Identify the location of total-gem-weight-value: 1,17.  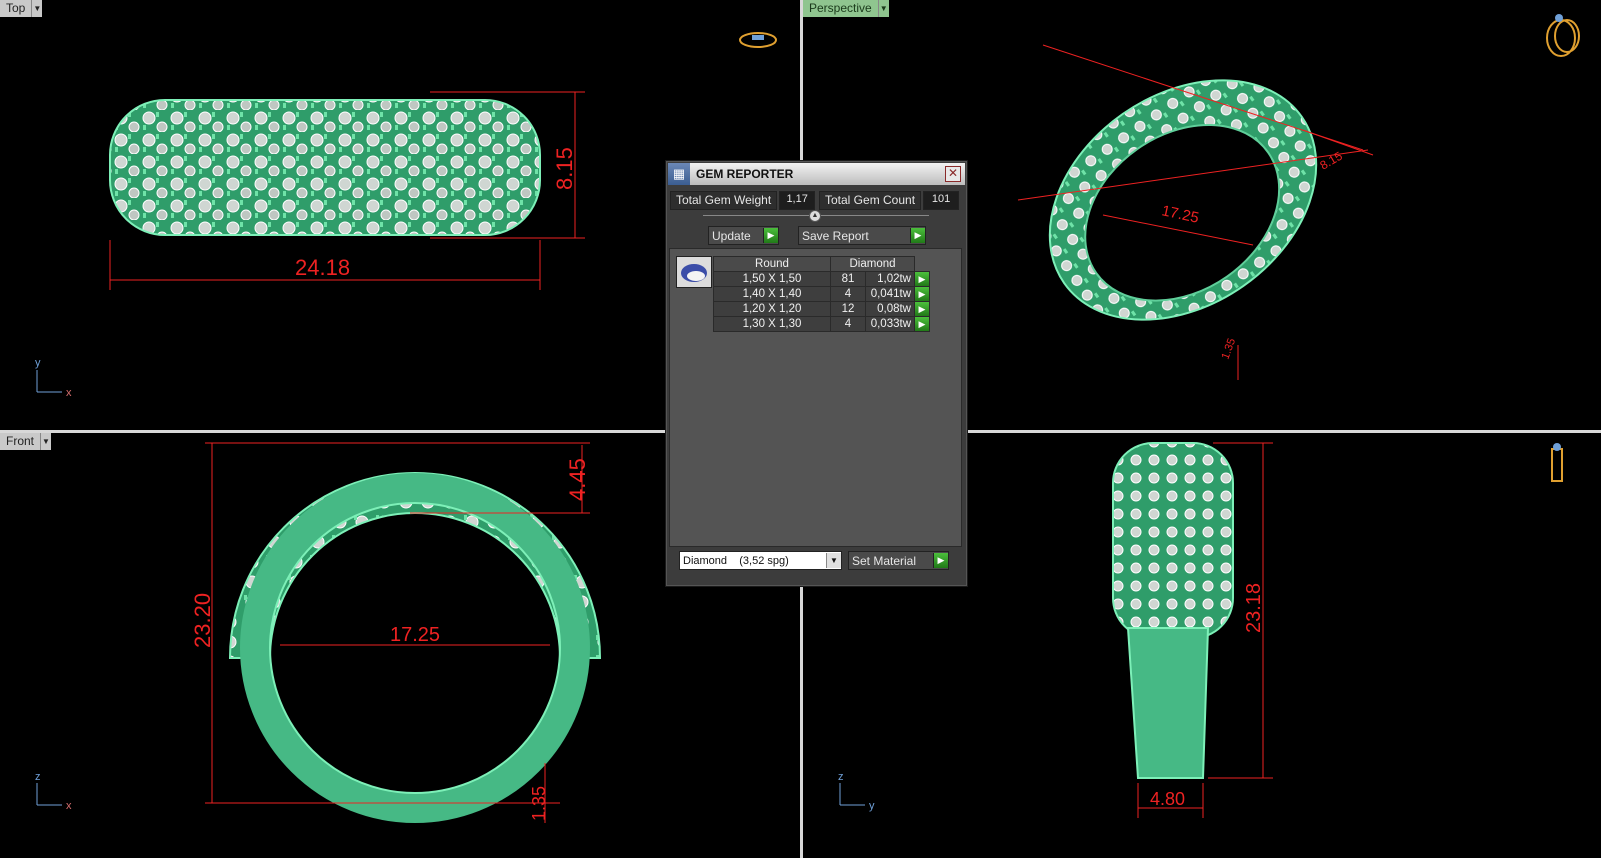
(797, 200).